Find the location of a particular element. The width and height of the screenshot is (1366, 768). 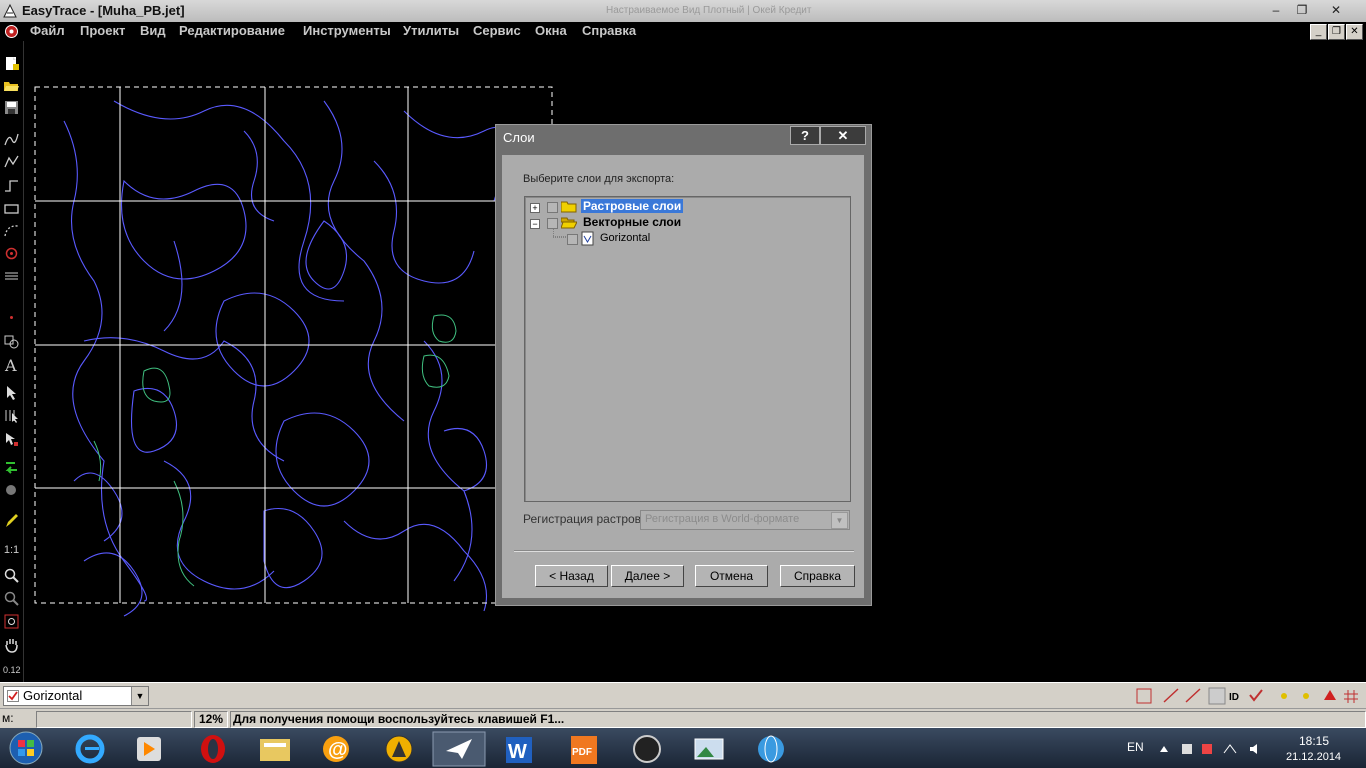

globe-icon is located at coordinates (771, 749).